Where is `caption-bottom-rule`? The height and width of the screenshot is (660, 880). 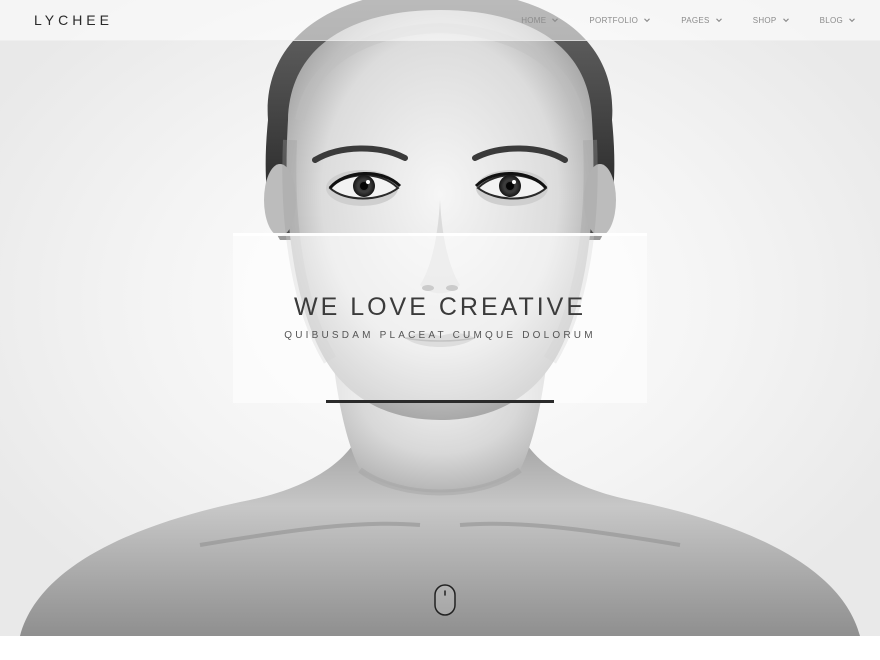
caption-bottom-rule is located at coordinates (440, 401).